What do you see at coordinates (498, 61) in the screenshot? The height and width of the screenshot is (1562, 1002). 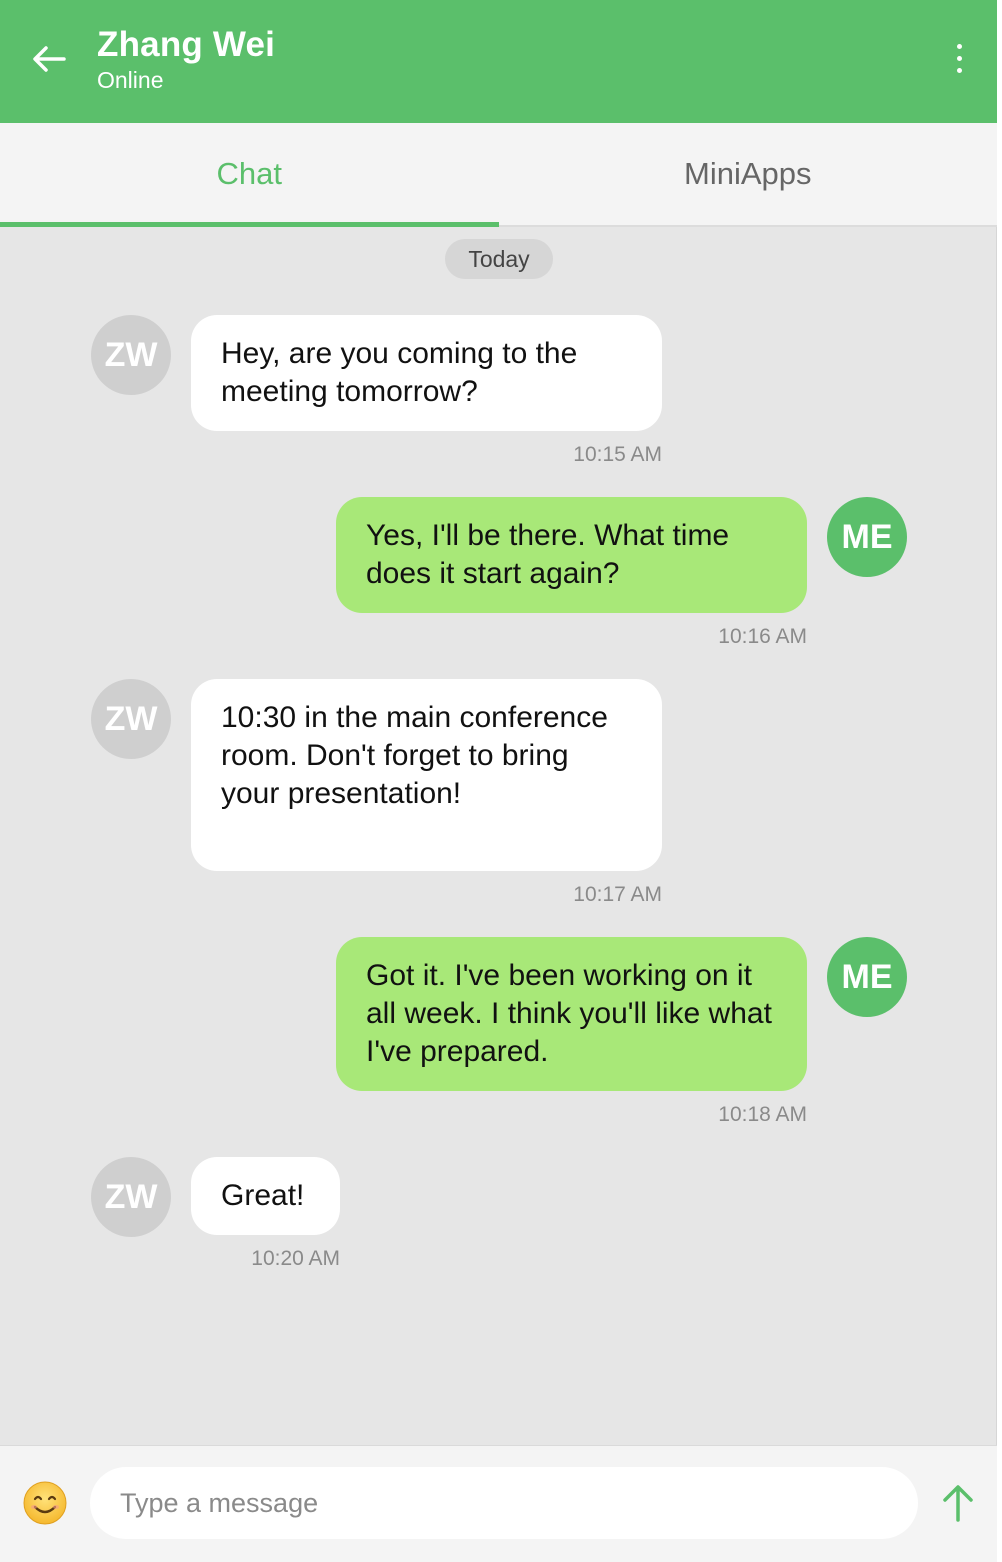 I see `chat-header: Zhang Wei Online` at bounding box center [498, 61].